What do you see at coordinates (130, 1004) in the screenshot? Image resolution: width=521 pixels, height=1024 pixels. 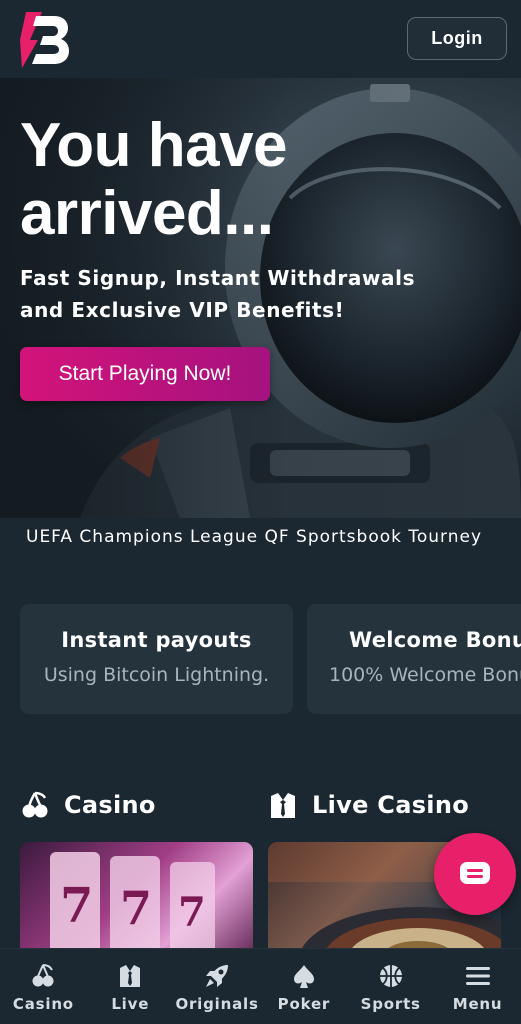 I see `nav-label: Live` at bounding box center [130, 1004].